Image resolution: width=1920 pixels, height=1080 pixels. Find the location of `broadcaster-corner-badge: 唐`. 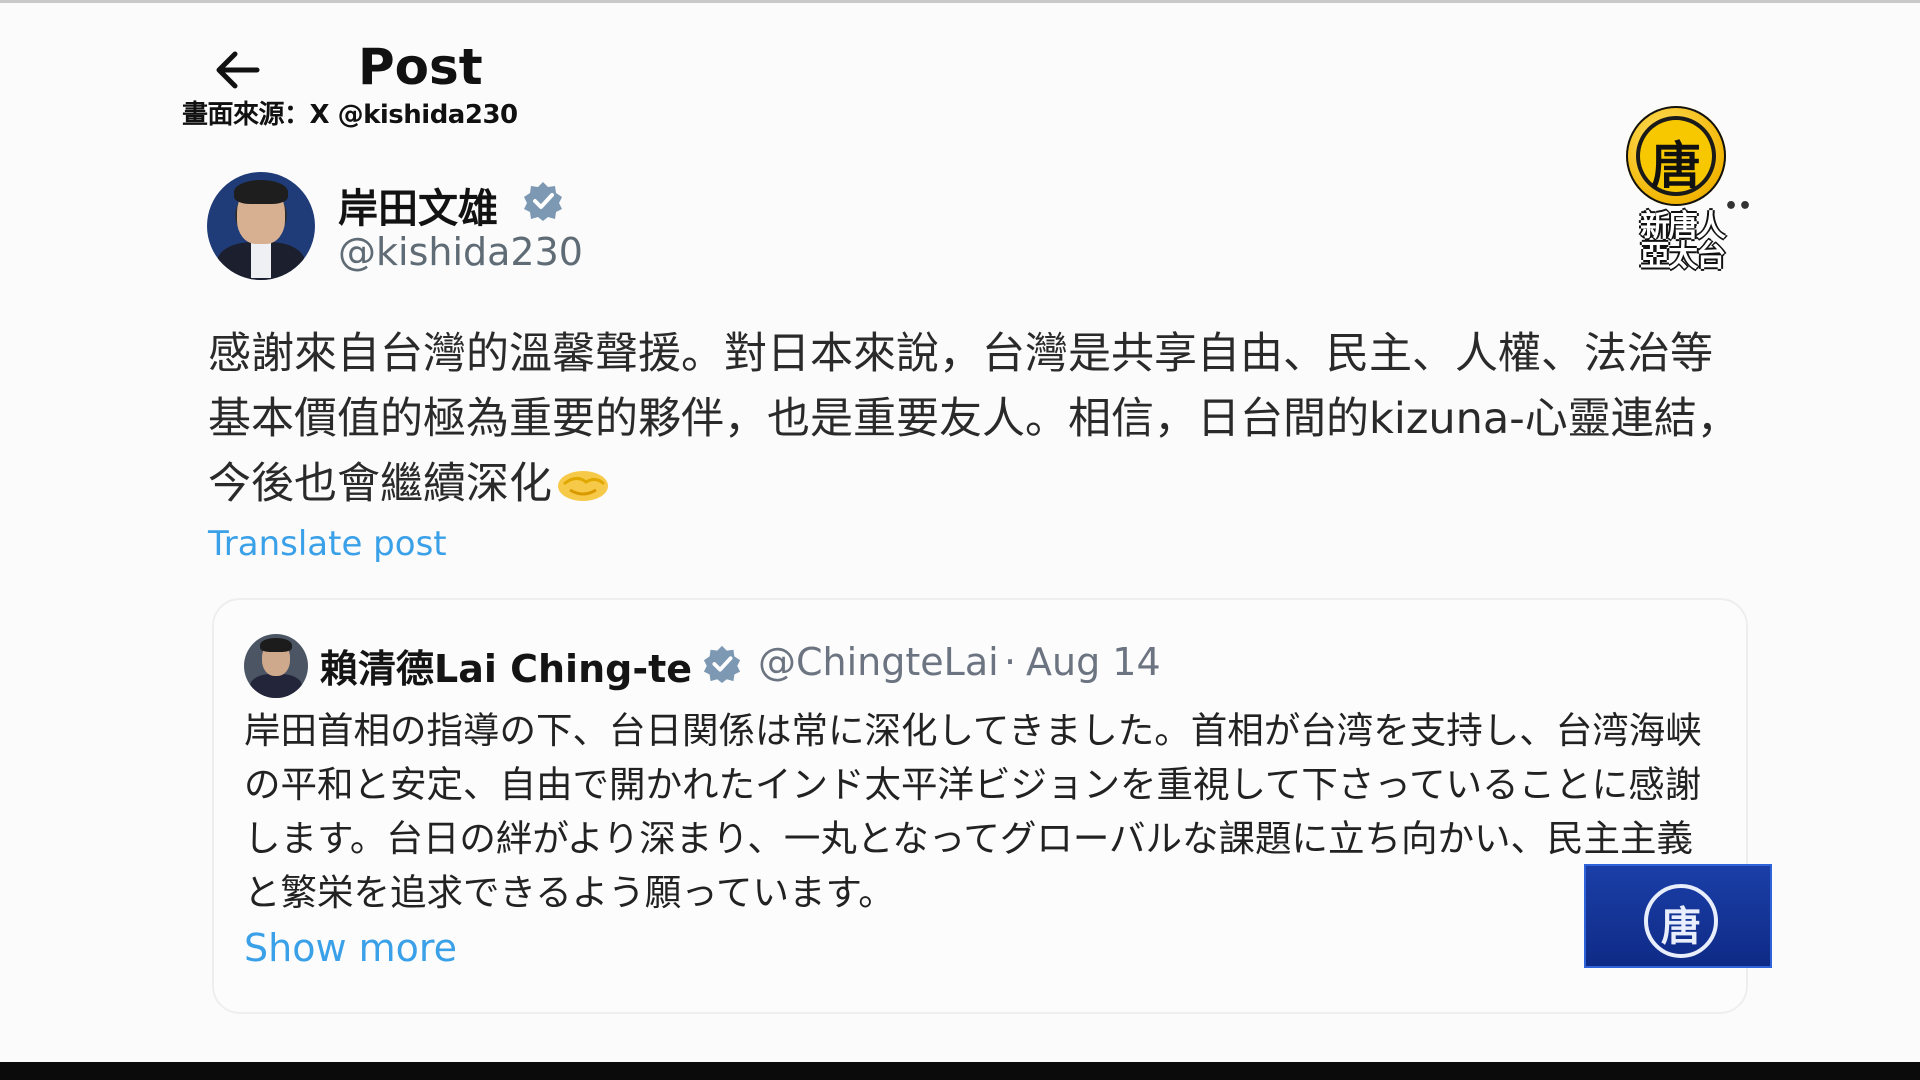

broadcaster-corner-badge: 唐 is located at coordinates (1678, 916).